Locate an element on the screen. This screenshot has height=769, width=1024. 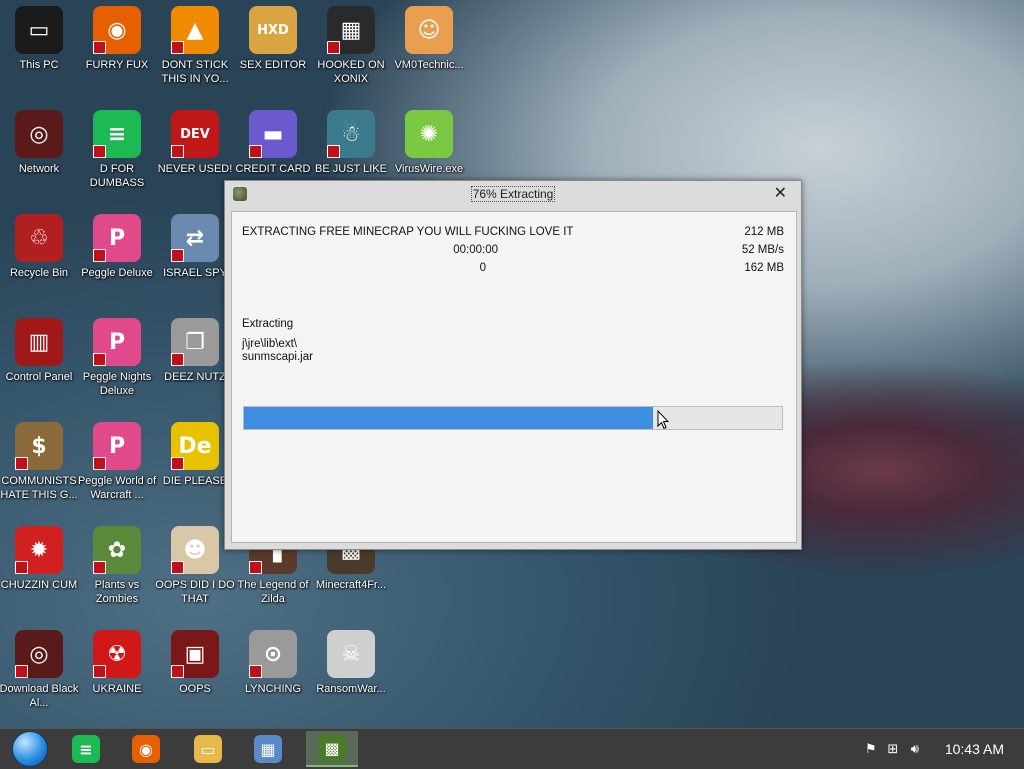
icon-glyph: ☻ is located at coordinates (195, 550).